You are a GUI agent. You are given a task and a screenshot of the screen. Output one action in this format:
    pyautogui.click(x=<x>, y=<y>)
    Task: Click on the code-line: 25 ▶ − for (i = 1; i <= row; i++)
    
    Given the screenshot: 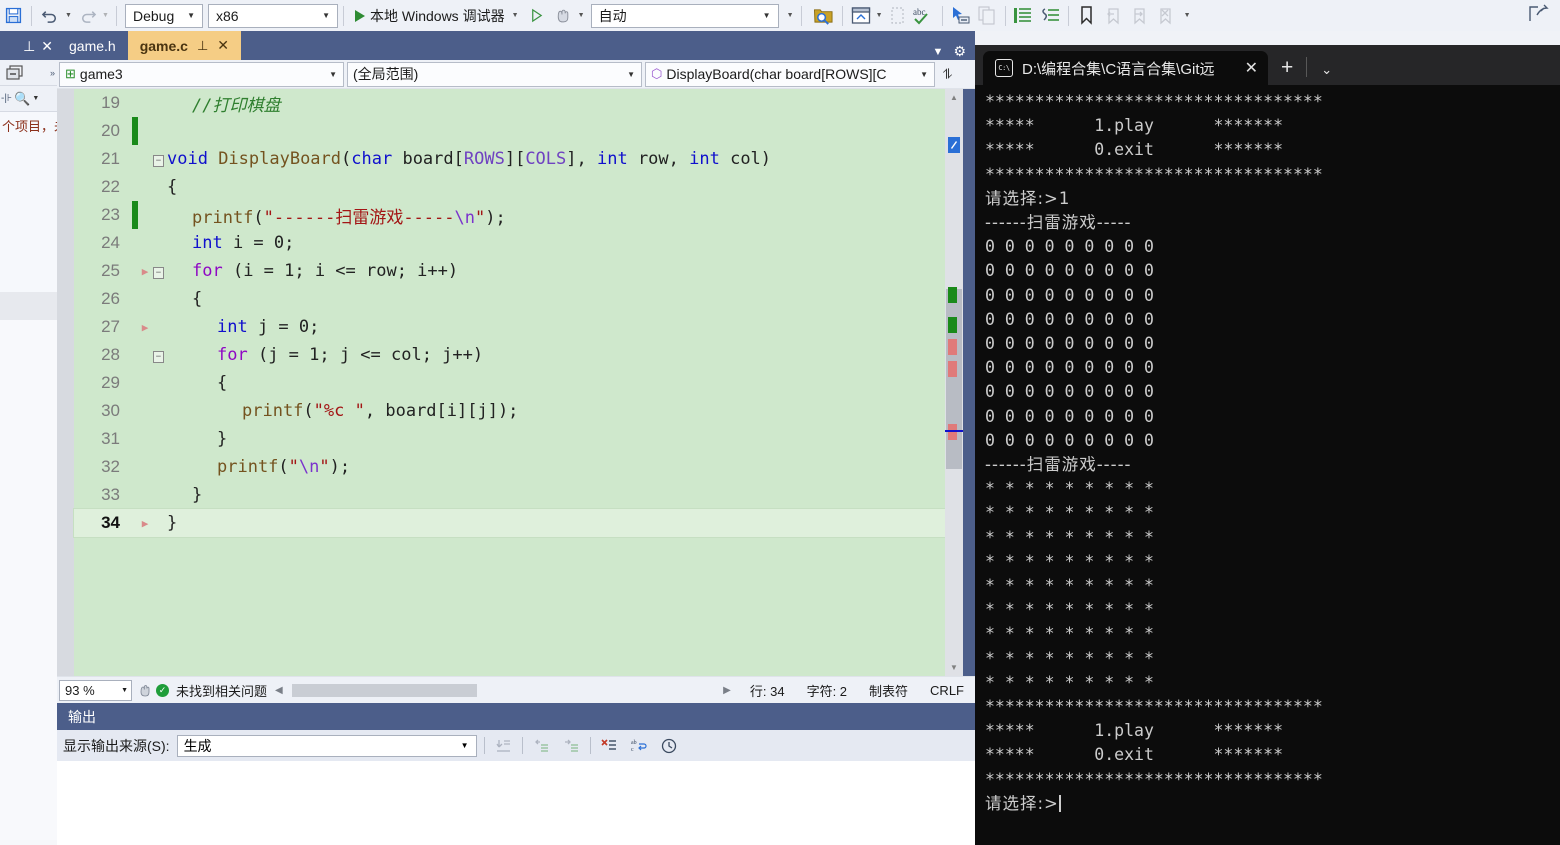 What is the action you would take?
    pyautogui.click(x=509, y=271)
    